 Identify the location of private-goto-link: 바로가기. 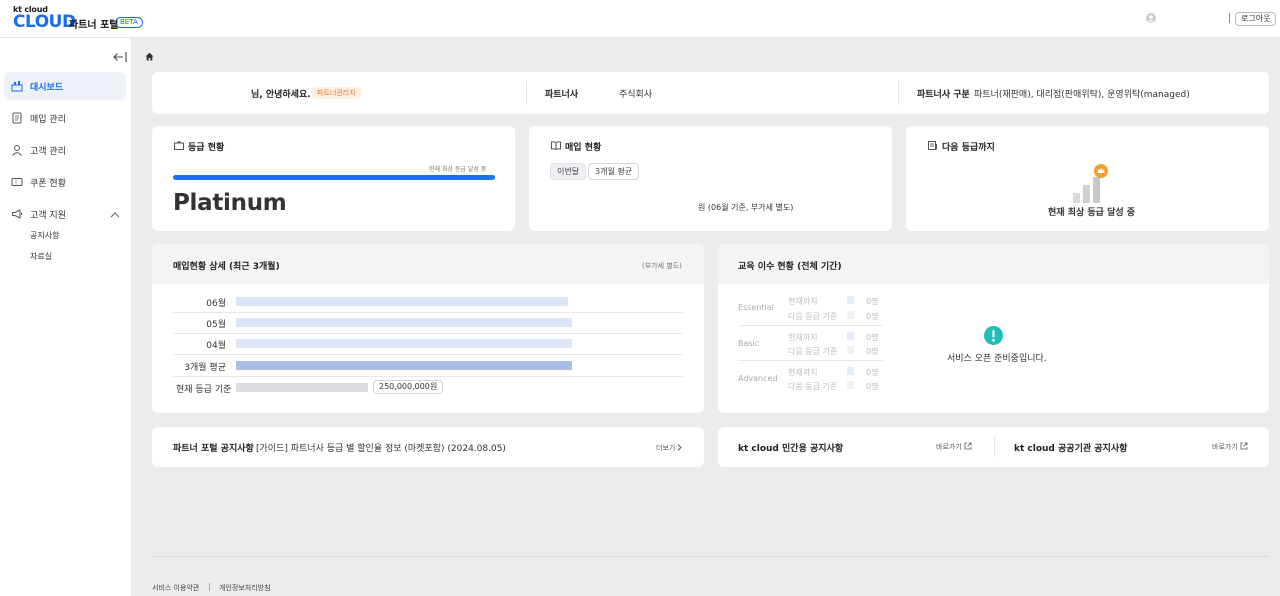
(949, 447).